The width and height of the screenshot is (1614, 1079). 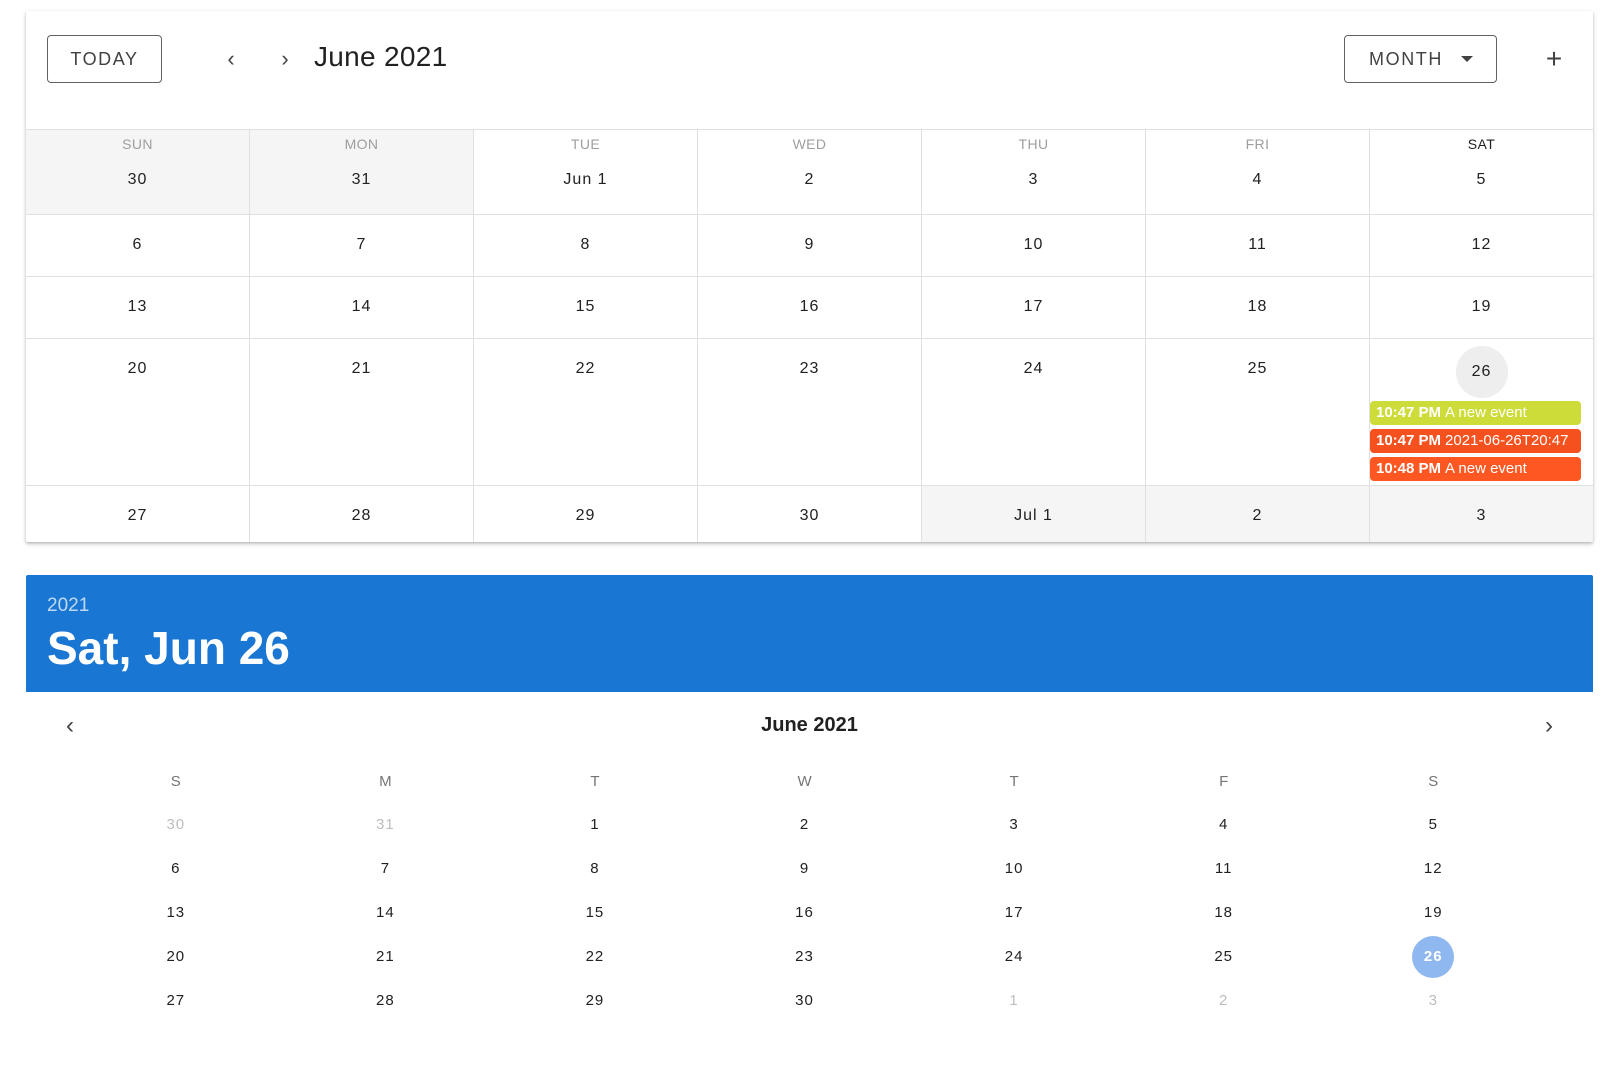 I want to click on date-number: Jul 1, so click(x=1033, y=518).